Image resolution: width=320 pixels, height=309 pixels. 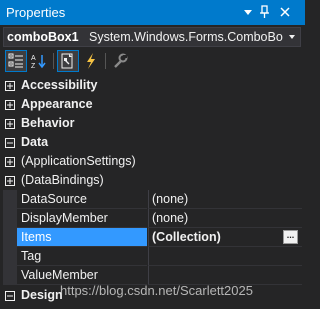 I want to click on alphabetical-icon: A Z, so click(x=39, y=61).